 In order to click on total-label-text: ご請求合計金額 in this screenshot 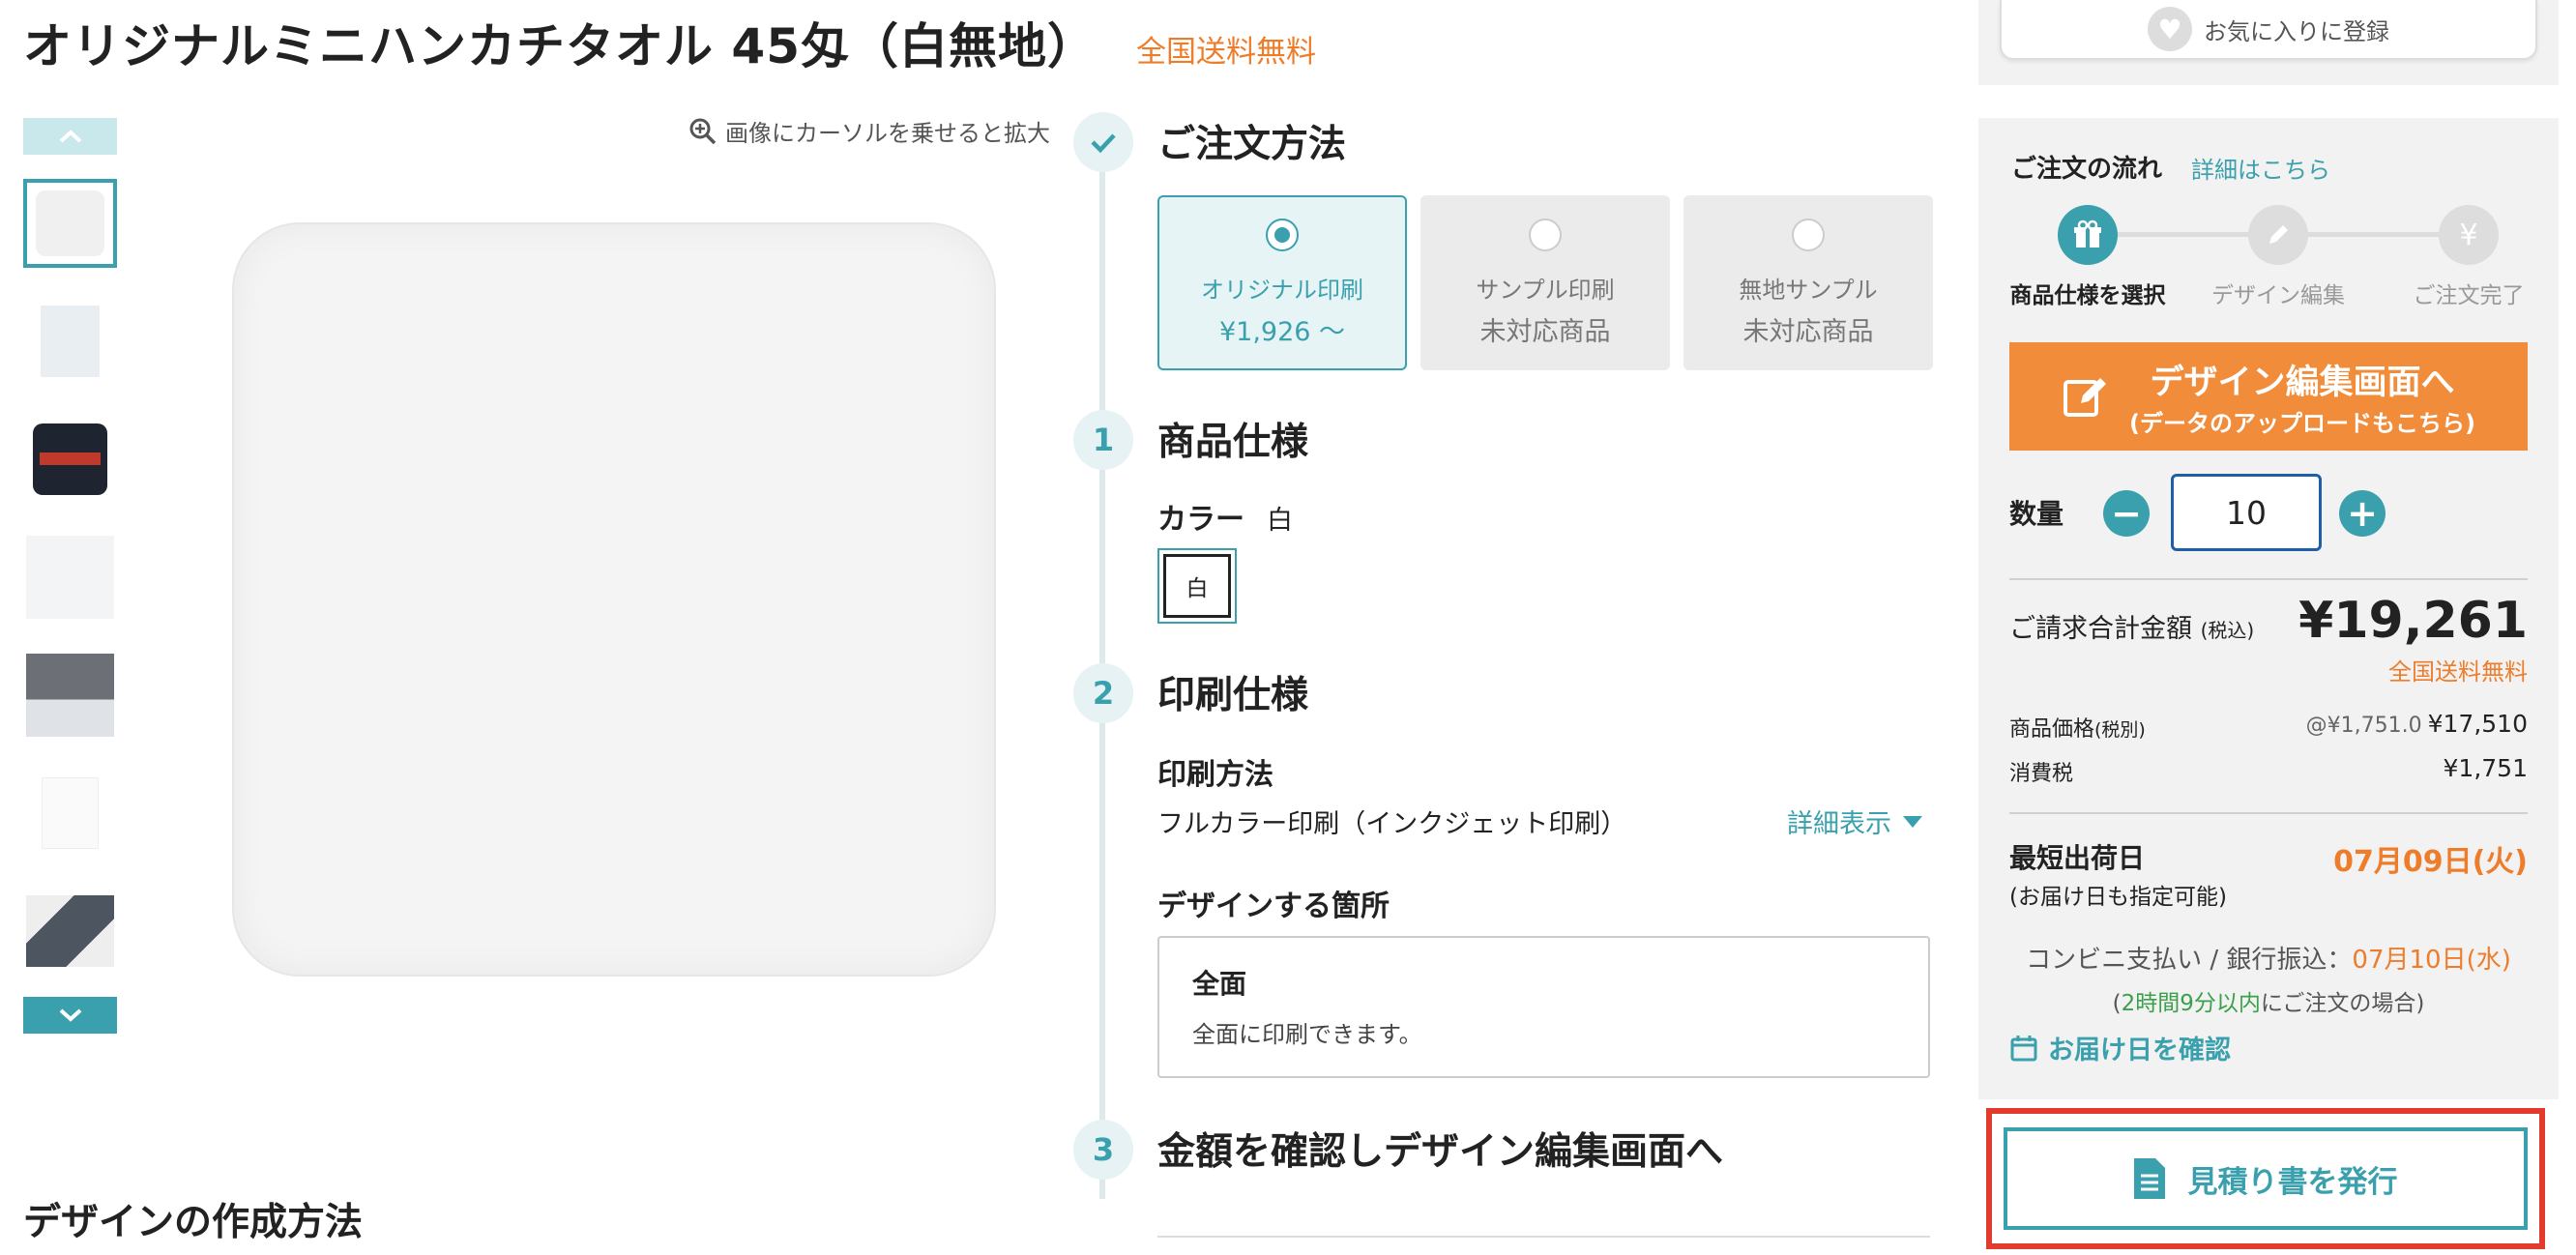, I will do `click(2100, 629)`.